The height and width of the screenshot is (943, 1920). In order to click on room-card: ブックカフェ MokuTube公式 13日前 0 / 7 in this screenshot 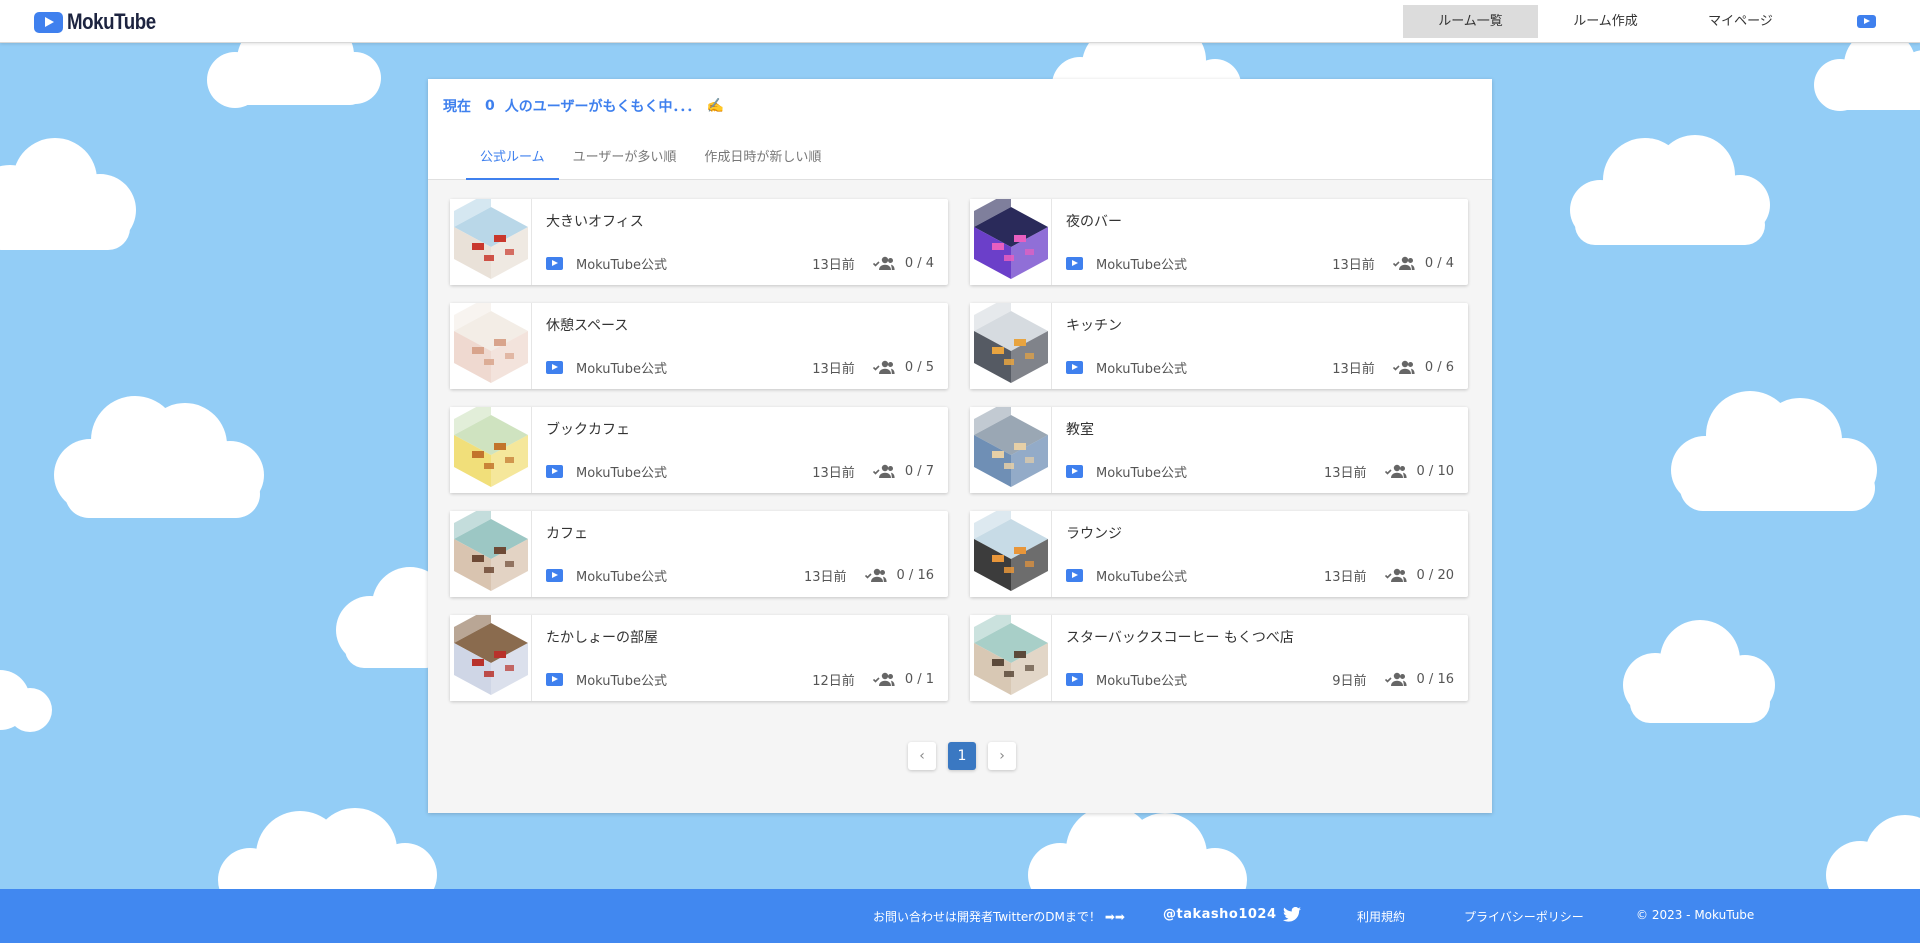, I will do `click(699, 450)`.